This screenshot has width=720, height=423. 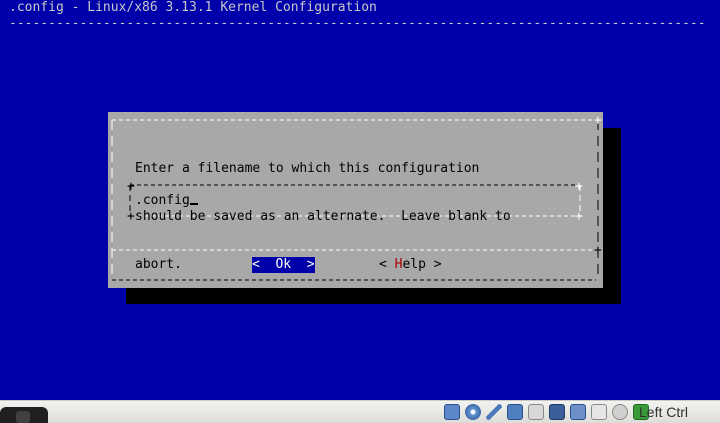 I want to click on hard-disk-icon, so click(x=452, y=412).